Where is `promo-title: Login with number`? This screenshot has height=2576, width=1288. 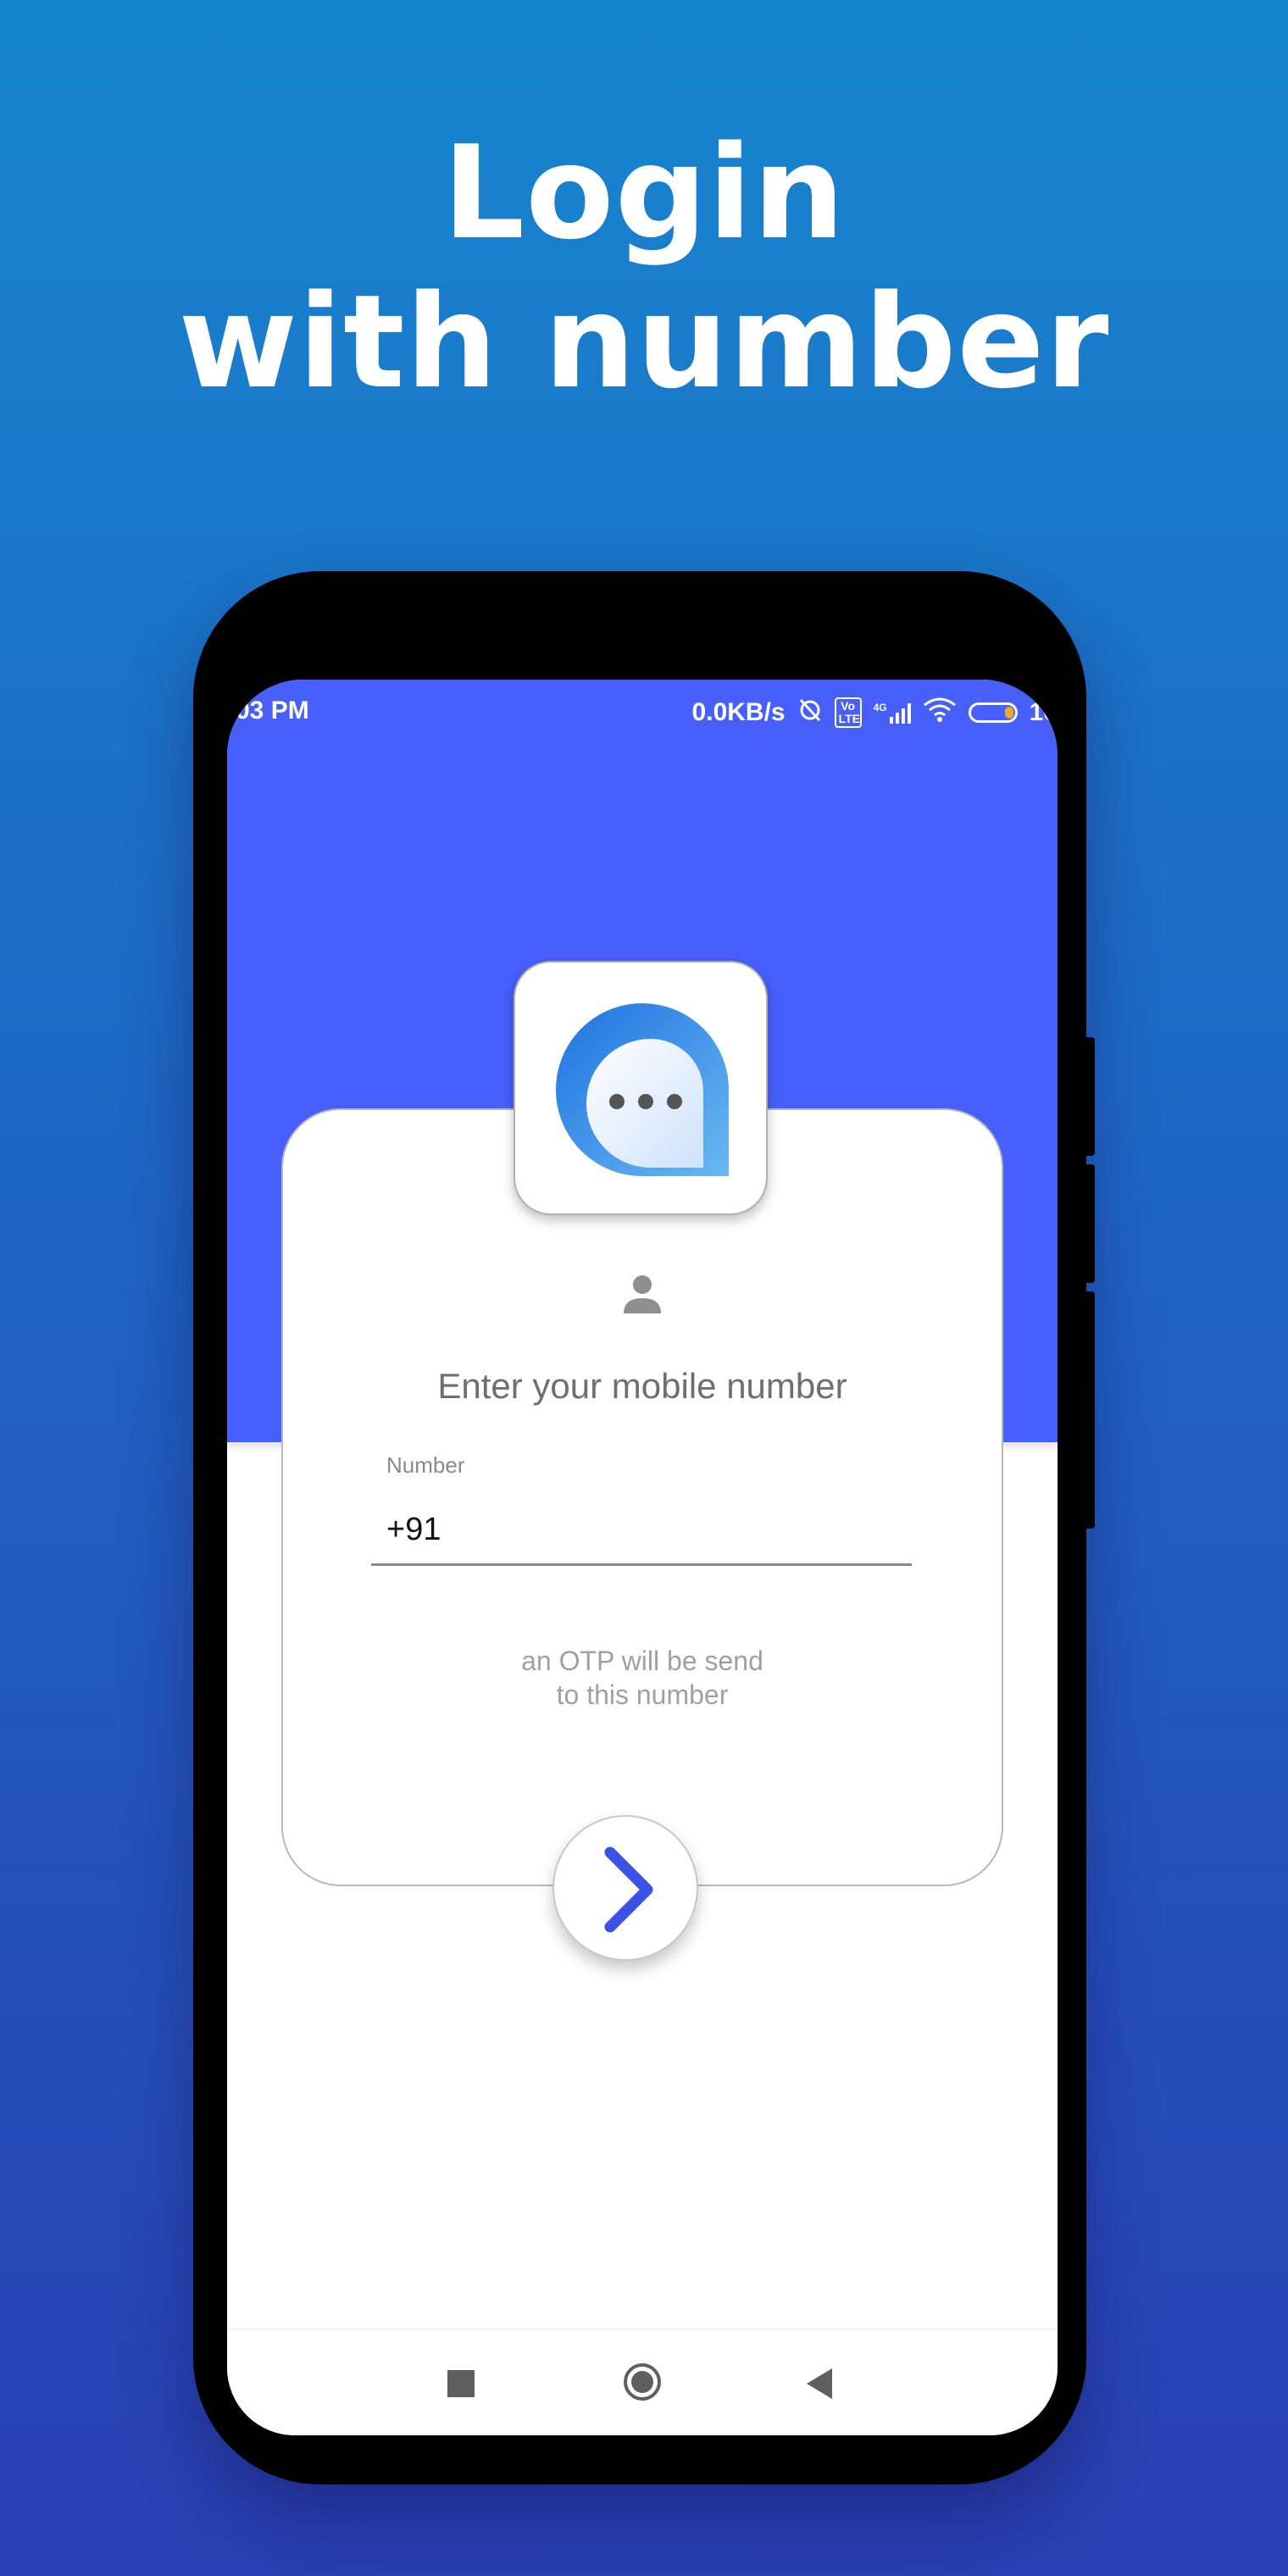 promo-title: Login with number is located at coordinates (644, 268).